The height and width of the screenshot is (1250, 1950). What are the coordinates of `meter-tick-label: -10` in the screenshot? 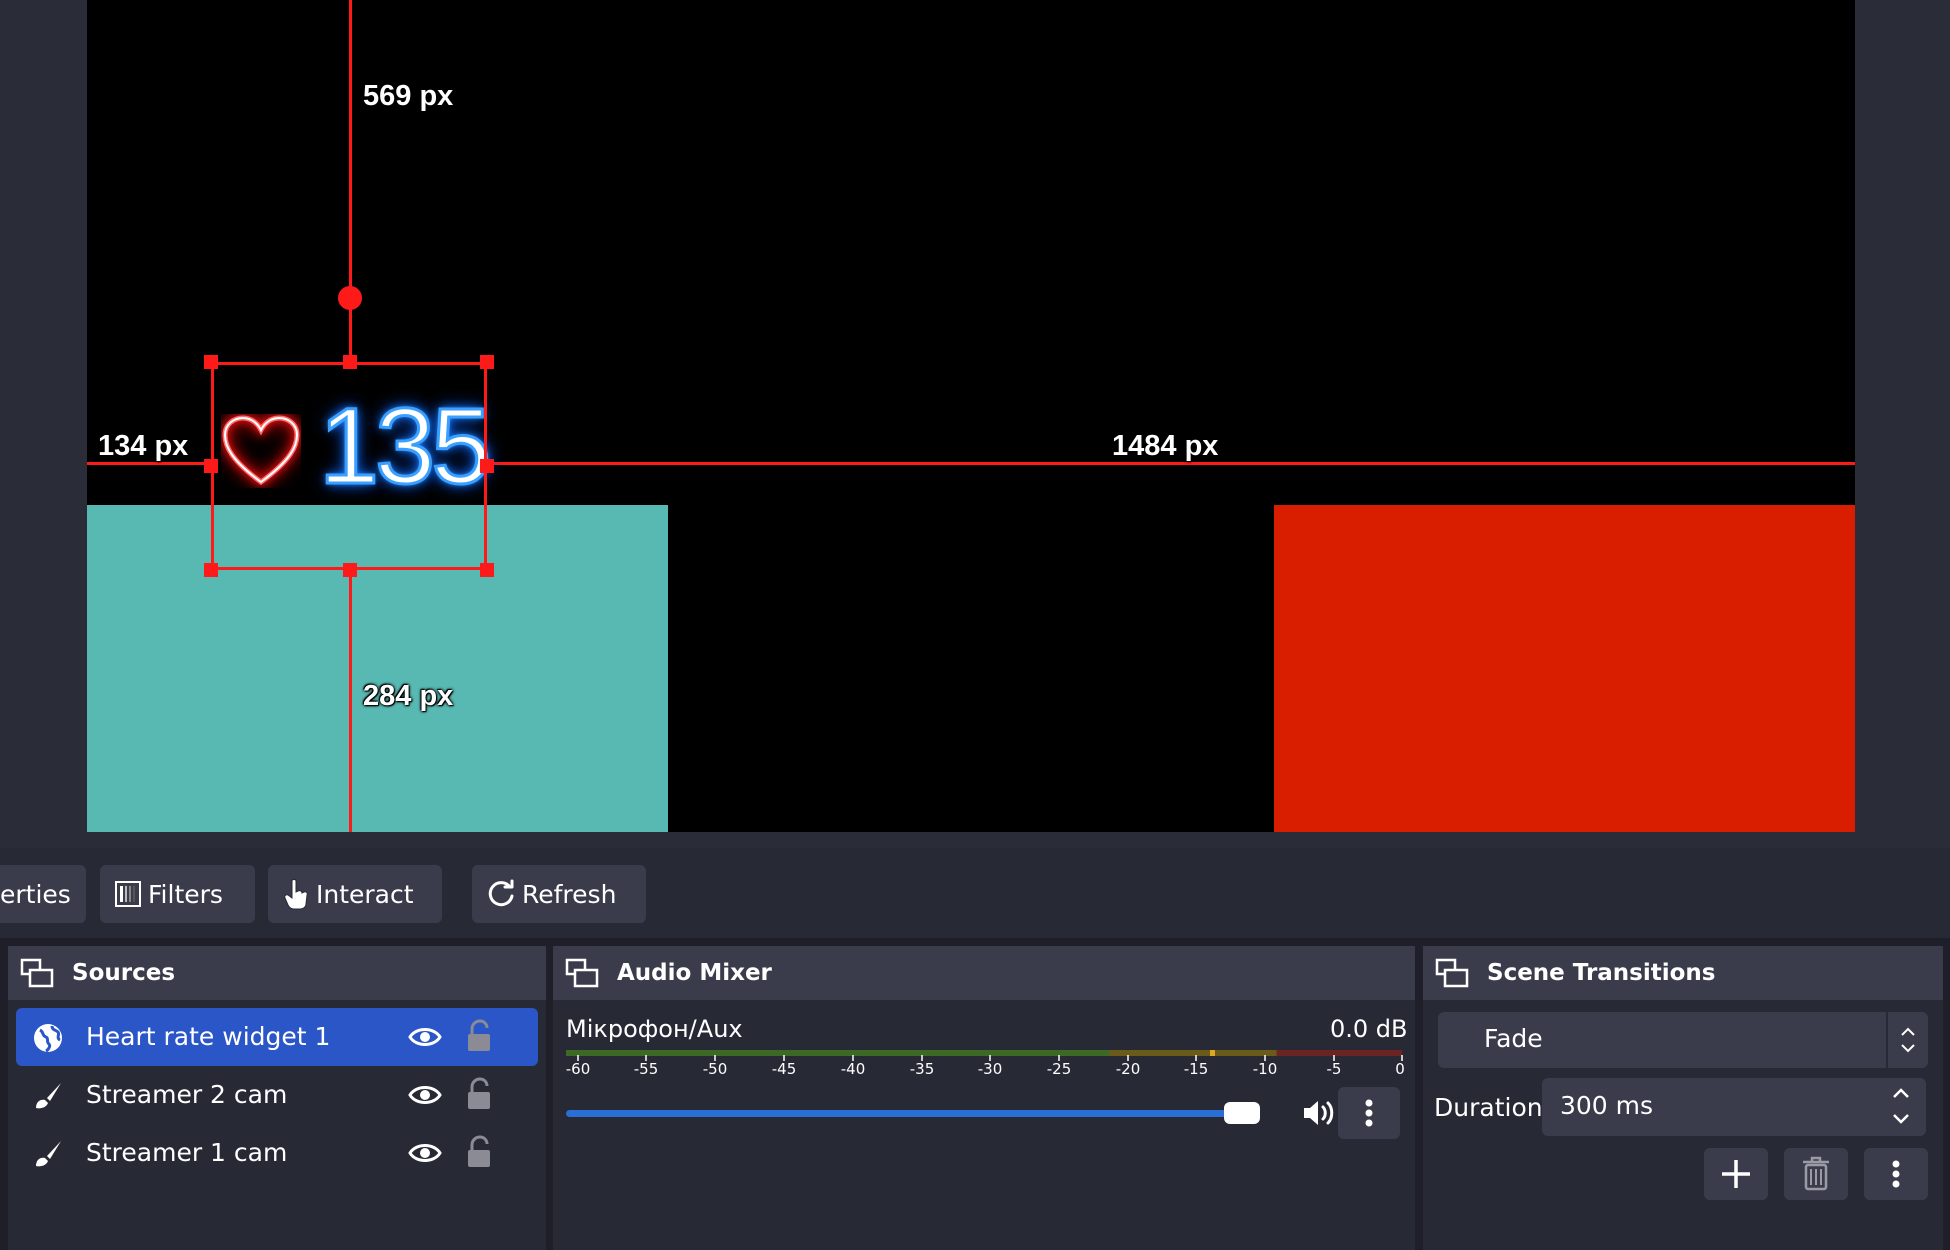 It's located at (1265, 1069).